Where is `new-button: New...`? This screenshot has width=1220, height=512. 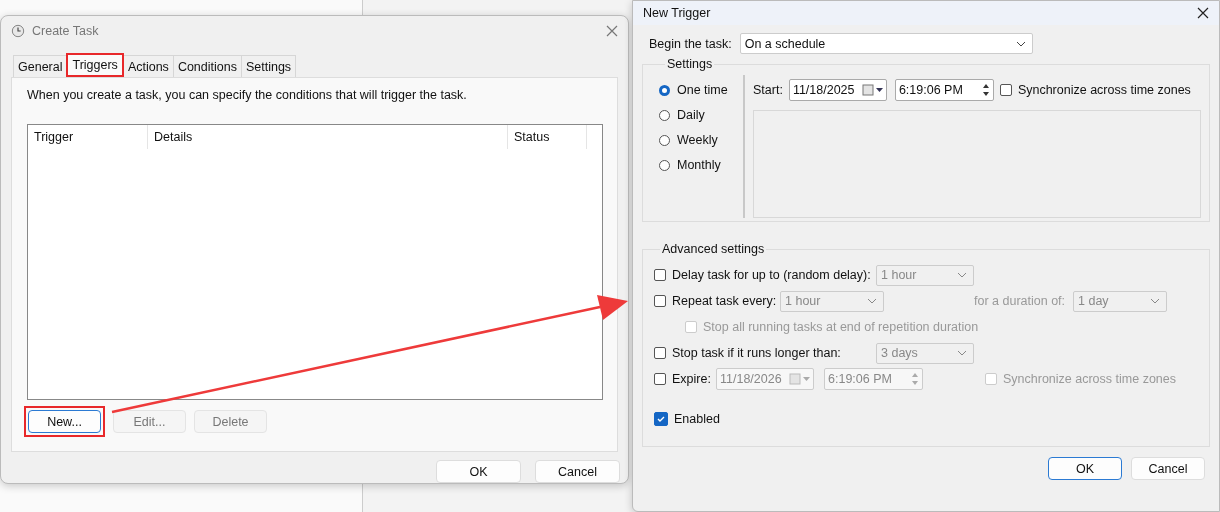
new-button: New... is located at coordinates (64, 421).